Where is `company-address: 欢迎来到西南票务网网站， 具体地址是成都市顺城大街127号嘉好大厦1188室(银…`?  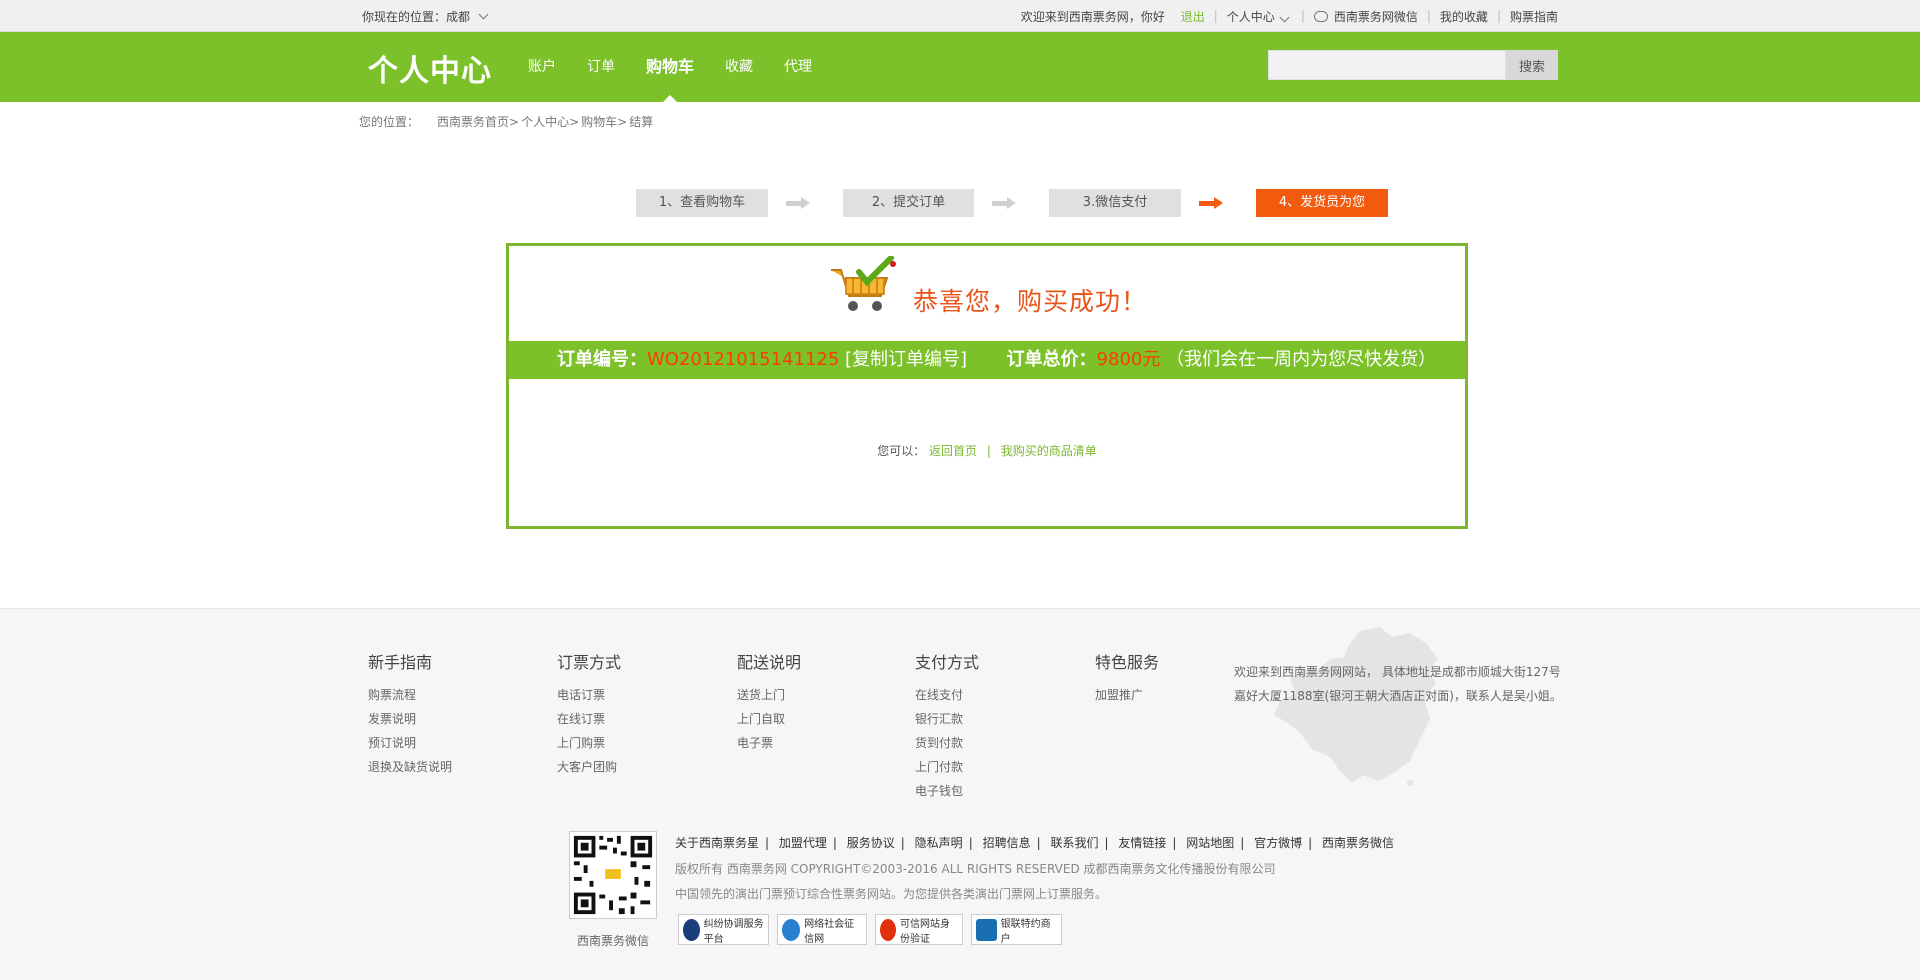 company-address: 欢迎来到西南票务网网站， 具体地址是成都市顺城大街127号嘉好大厦1188室(银… is located at coordinates (1398, 684).